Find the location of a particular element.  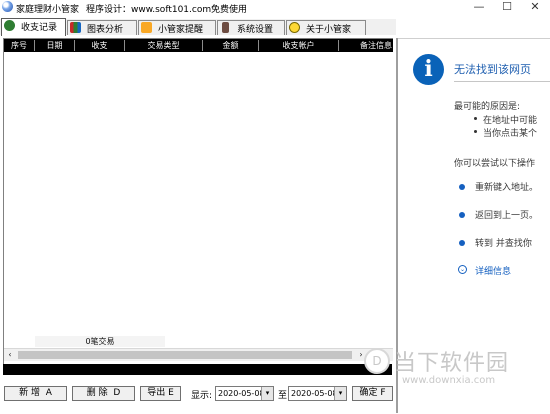

tab-strip: 收支记录 图表分析 小管家提醒 系统设置 关于小管家 is located at coordinates (198, 27).